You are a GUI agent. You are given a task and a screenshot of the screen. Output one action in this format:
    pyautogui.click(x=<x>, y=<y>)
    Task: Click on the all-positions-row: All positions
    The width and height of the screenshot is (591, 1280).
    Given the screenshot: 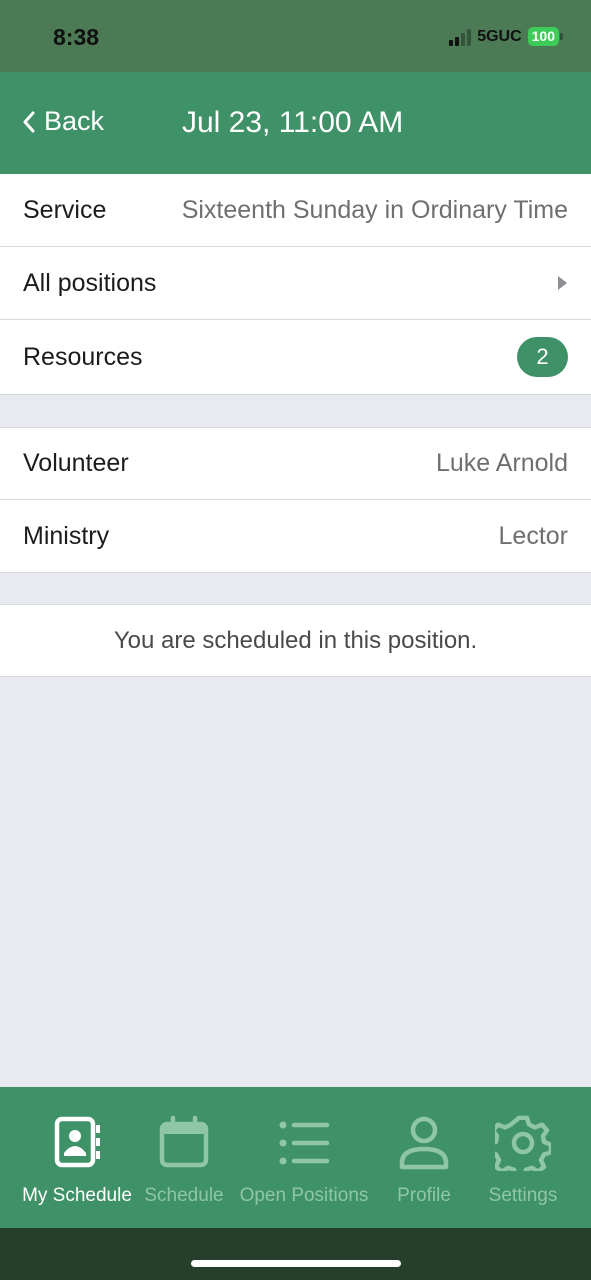 What is the action you would take?
    pyautogui.click(x=295, y=283)
    